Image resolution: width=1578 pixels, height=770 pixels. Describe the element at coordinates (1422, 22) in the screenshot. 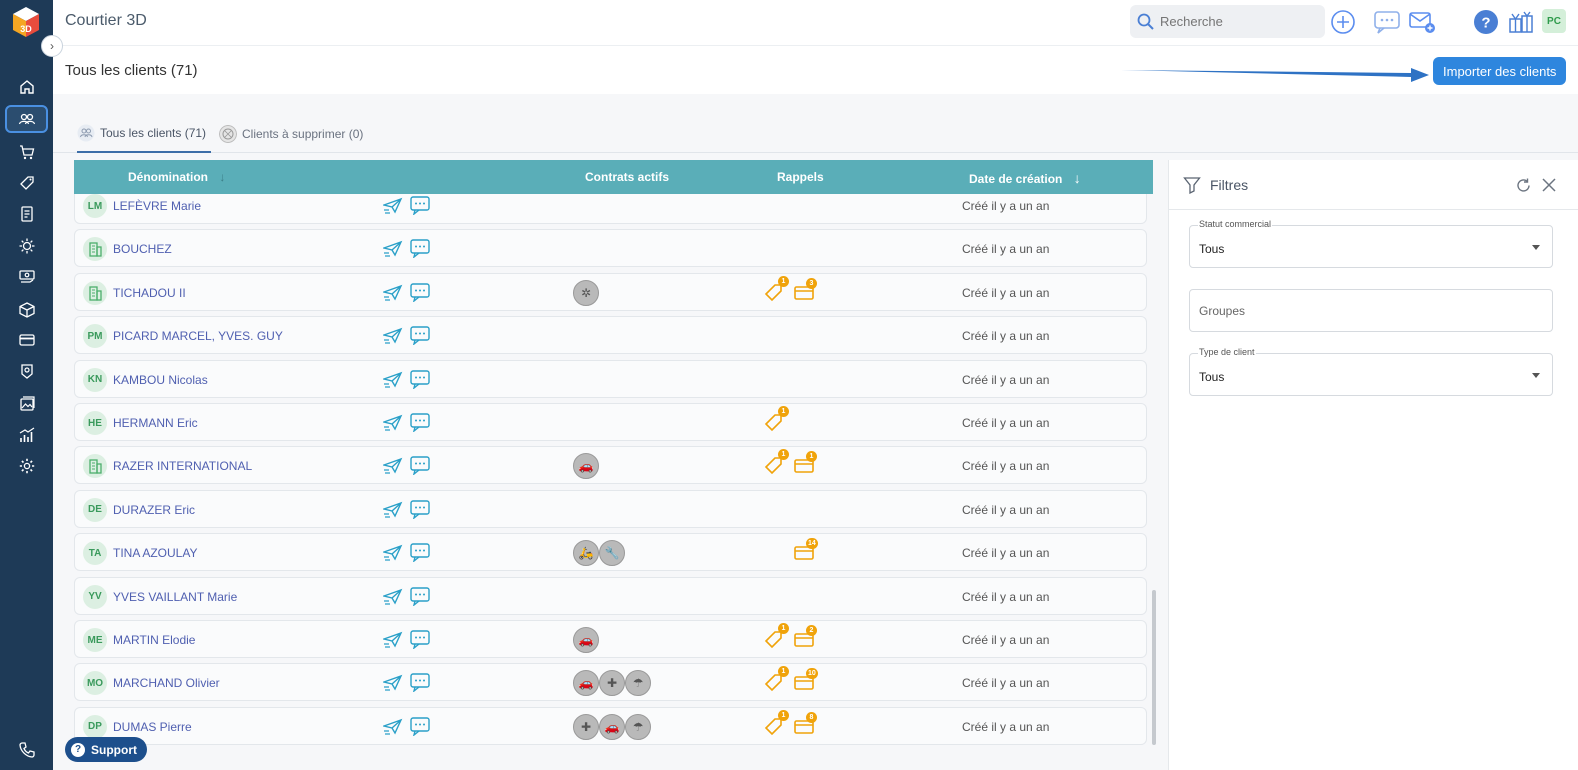

I see `new-mail-button` at that location.